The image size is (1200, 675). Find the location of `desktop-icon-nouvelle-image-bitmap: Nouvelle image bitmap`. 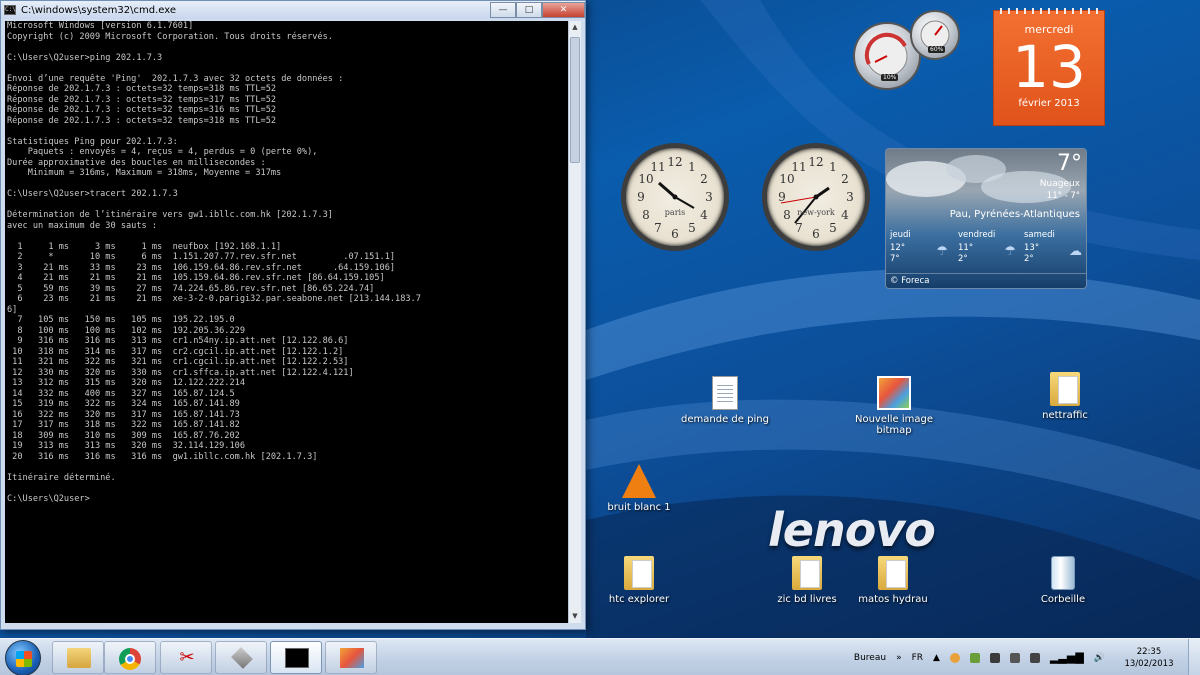

desktop-icon-nouvelle-image-bitmap: Nouvelle image bitmap is located at coordinates (894, 406).